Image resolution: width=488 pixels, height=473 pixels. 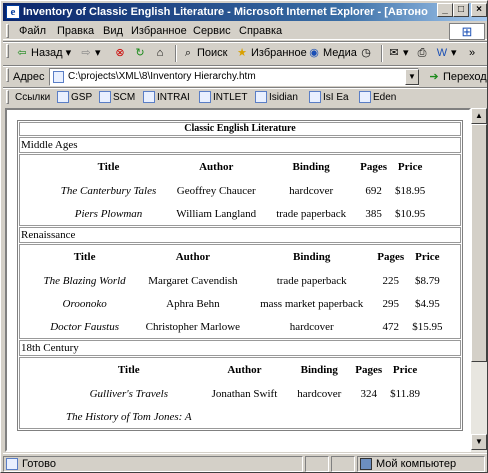 I want to click on toolbar-separator, so click(x=176, y=53).